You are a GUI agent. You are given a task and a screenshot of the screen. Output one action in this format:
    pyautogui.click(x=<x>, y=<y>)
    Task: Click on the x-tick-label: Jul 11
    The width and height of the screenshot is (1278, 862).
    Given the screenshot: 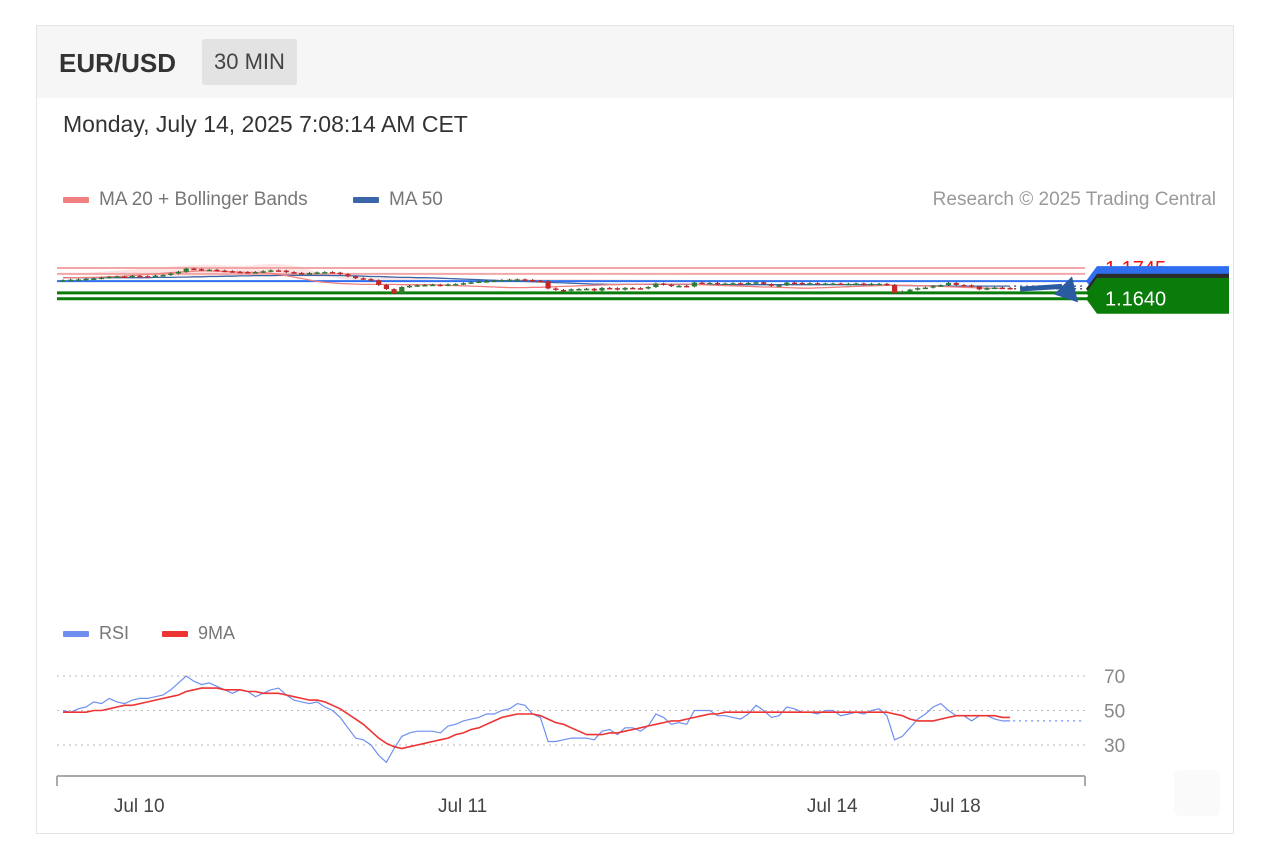 What is the action you would take?
    pyautogui.click(x=462, y=806)
    